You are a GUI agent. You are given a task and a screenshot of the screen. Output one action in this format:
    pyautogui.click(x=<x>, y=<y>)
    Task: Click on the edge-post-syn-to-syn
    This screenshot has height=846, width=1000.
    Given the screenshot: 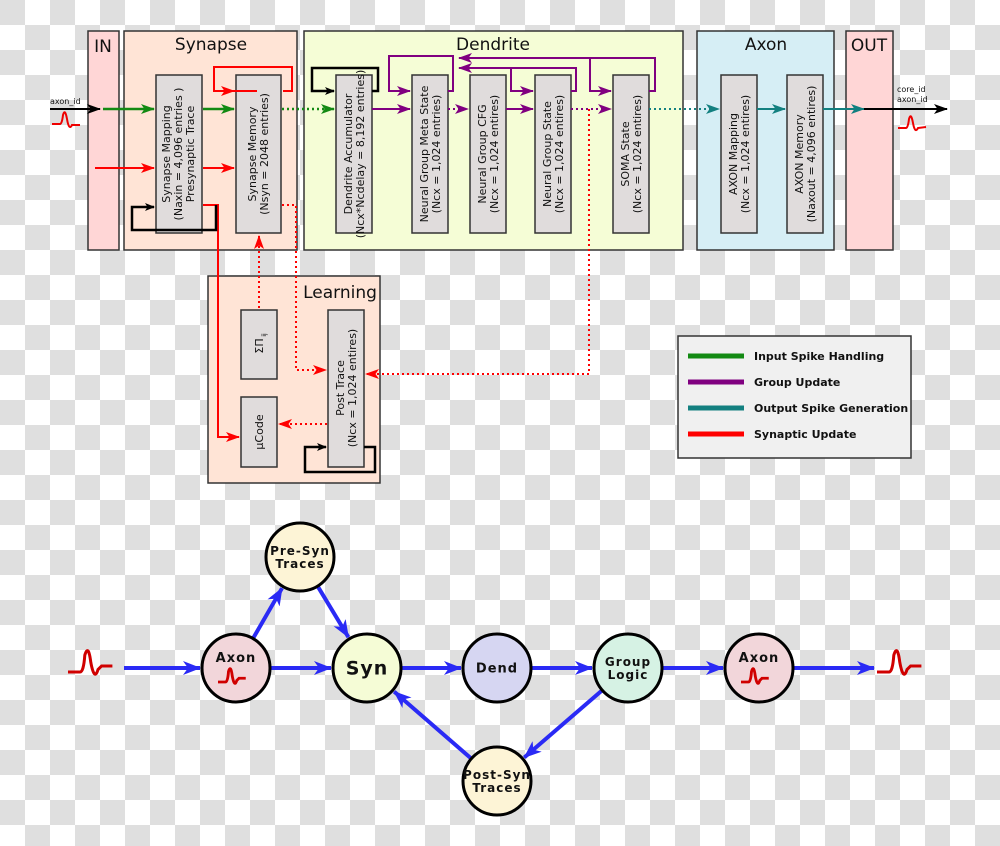 What is the action you would take?
    pyautogui.click(x=432, y=725)
    